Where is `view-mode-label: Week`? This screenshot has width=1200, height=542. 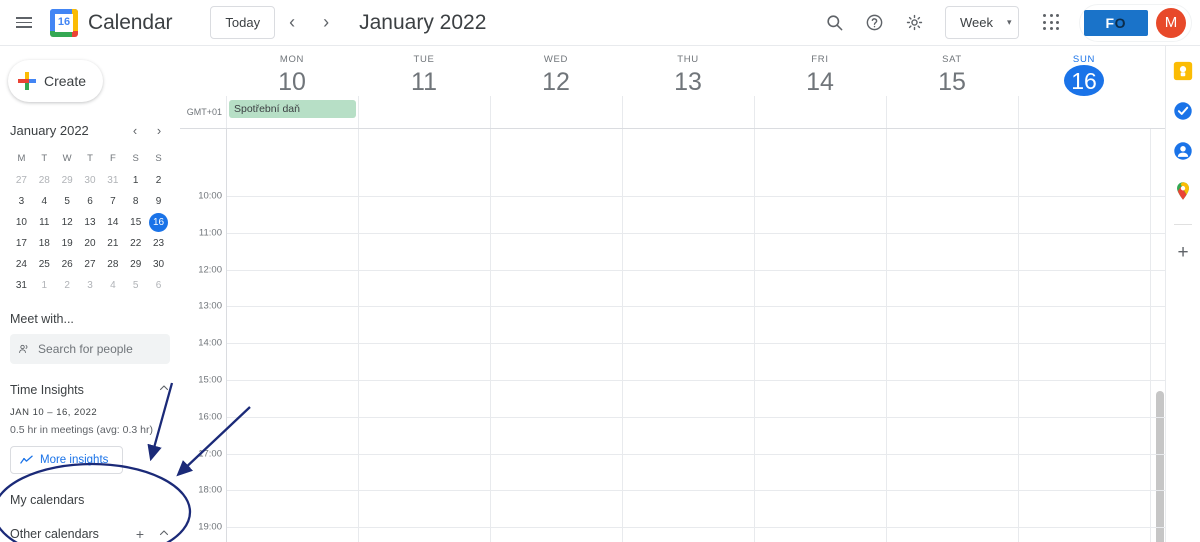
view-mode-label: Week is located at coordinates (977, 22).